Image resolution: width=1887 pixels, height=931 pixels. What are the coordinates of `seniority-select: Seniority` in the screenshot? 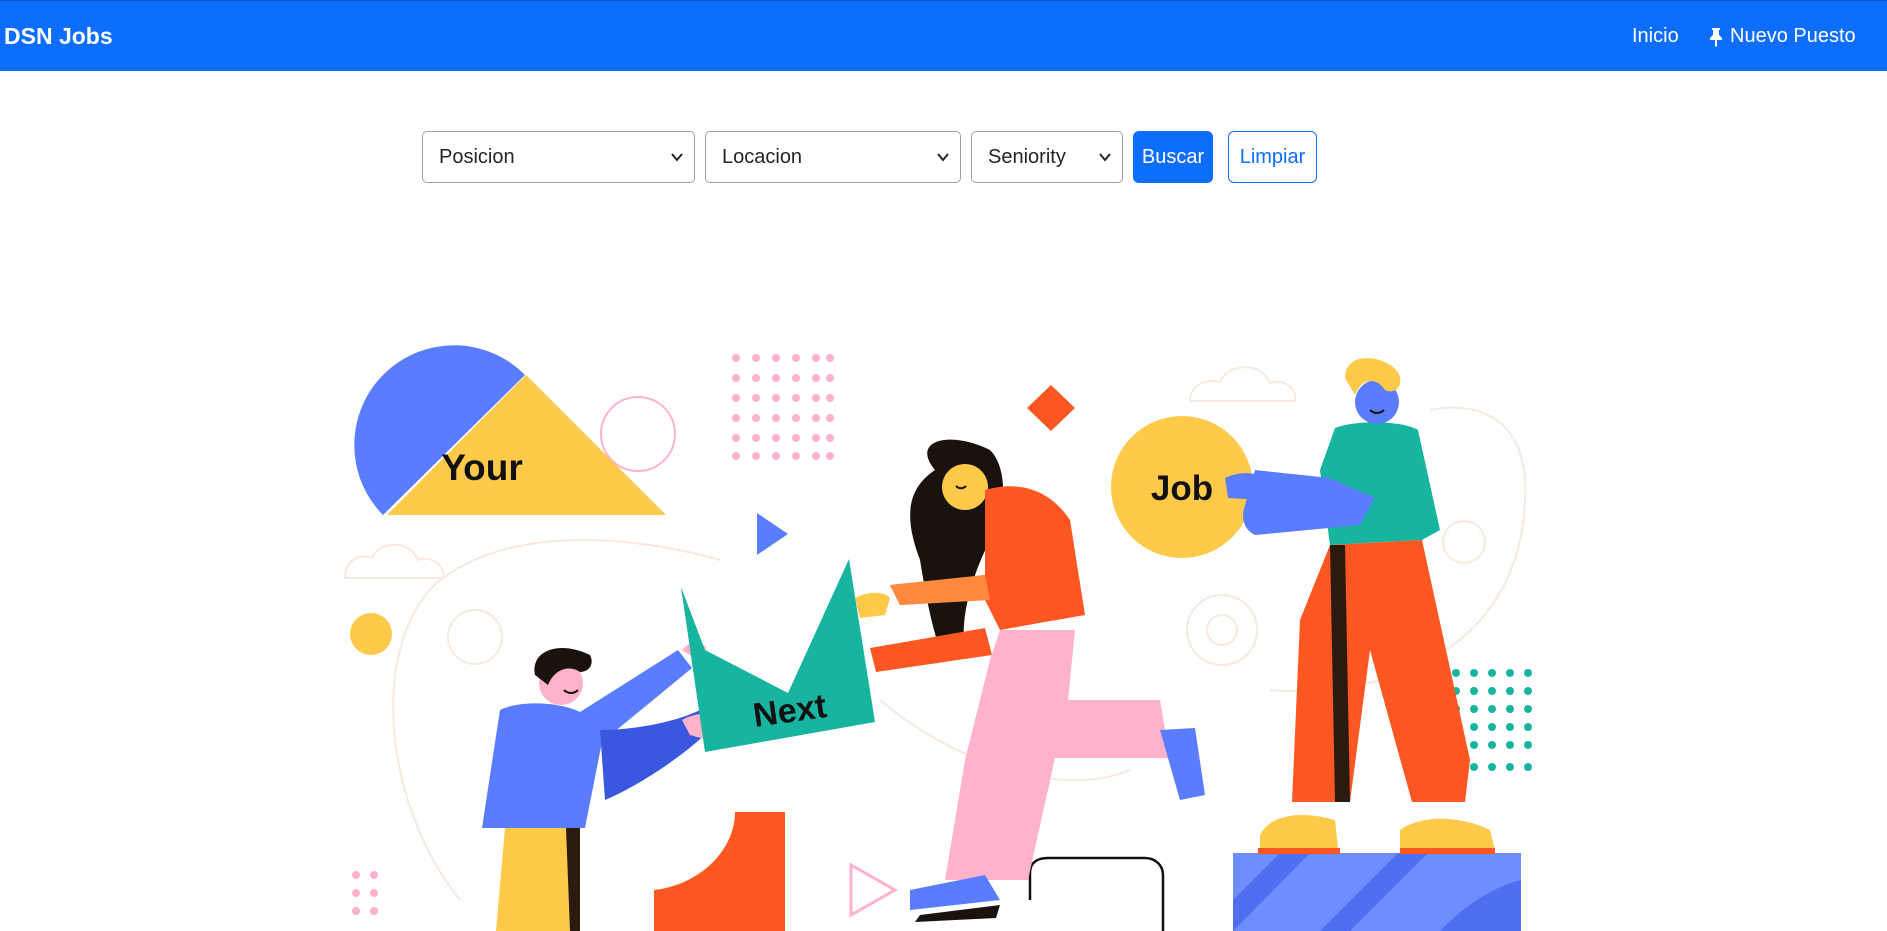 It's located at (1047, 157).